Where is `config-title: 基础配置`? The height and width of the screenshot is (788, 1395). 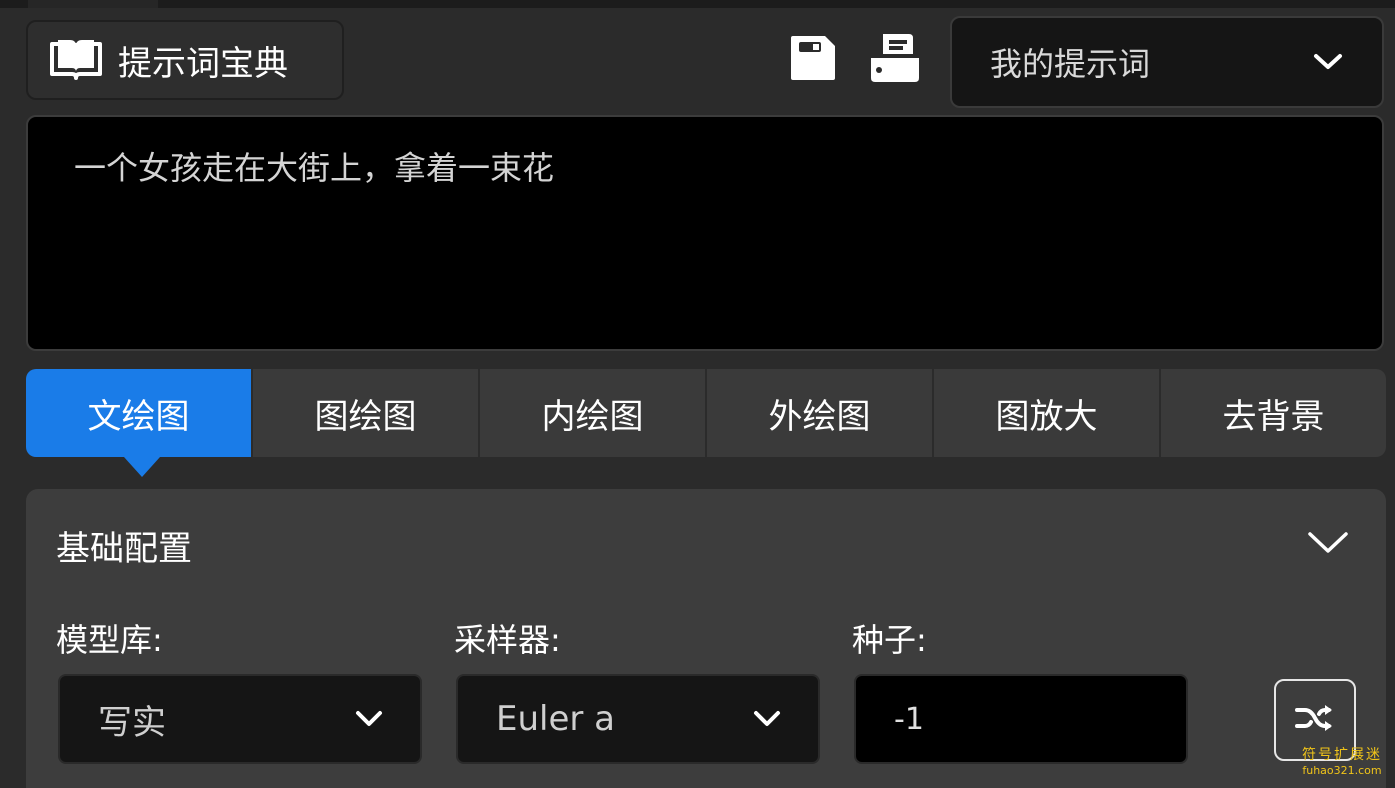 config-title: 基础配置 is located at coordinates (124, 549).